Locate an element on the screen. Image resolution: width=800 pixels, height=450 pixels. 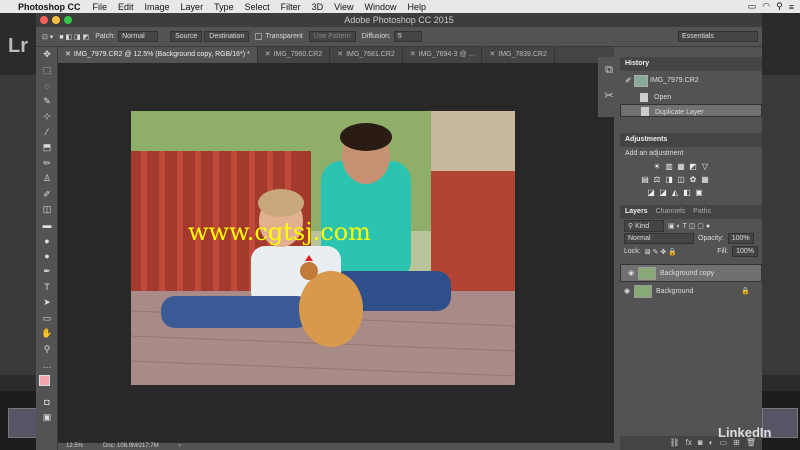
search-icon: ⚲ is located at coordinates (779, 6).